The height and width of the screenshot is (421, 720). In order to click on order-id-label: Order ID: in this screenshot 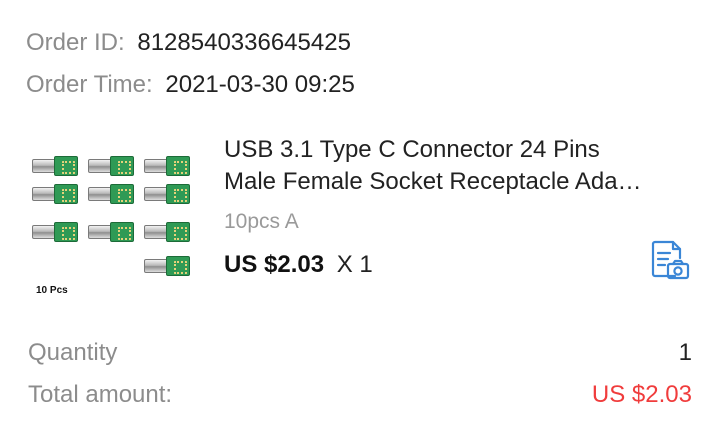, I will do `click(75, 42)`.